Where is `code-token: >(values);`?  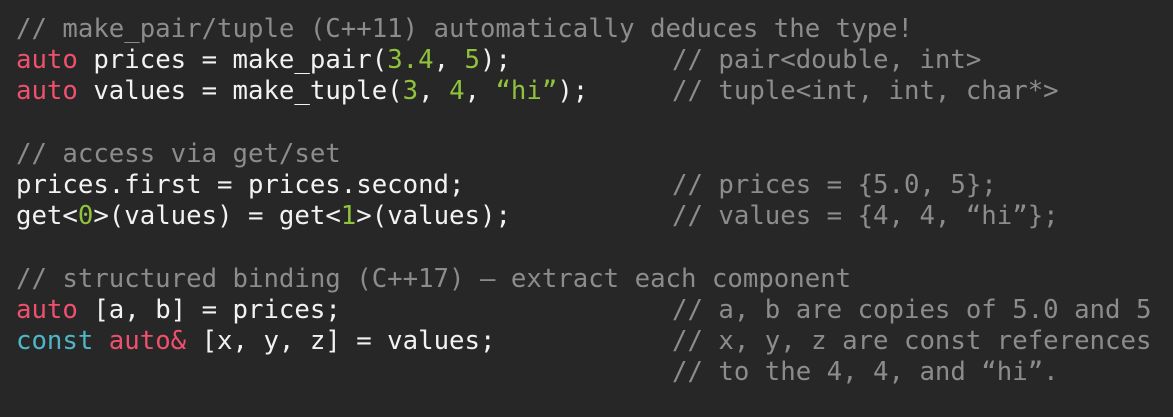 code-token: >(values); is located at coordinates (433, 216).